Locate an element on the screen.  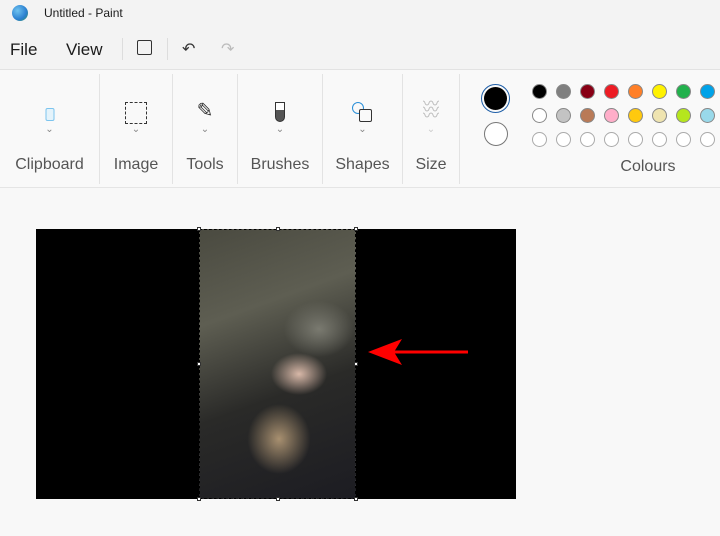
brushes-group: ⌄ Brushes is located at coordinates (280, 129).